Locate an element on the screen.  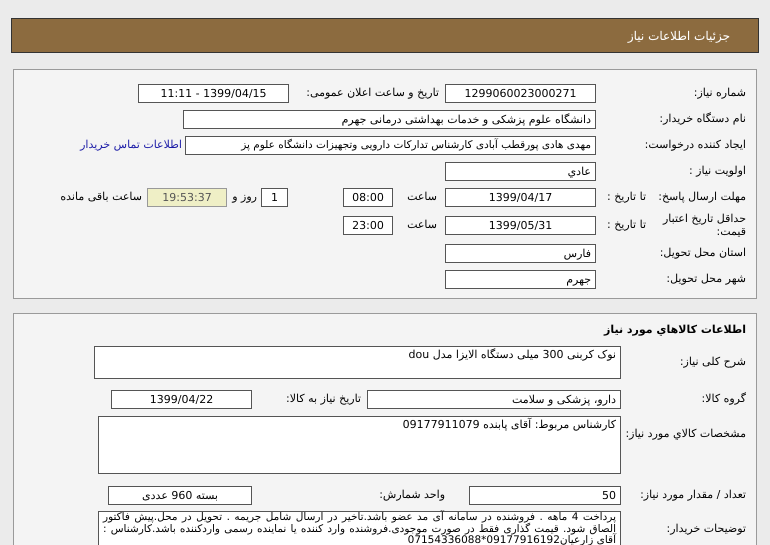
text-field: 1399/04/22 is located at coordinates (181, 399).